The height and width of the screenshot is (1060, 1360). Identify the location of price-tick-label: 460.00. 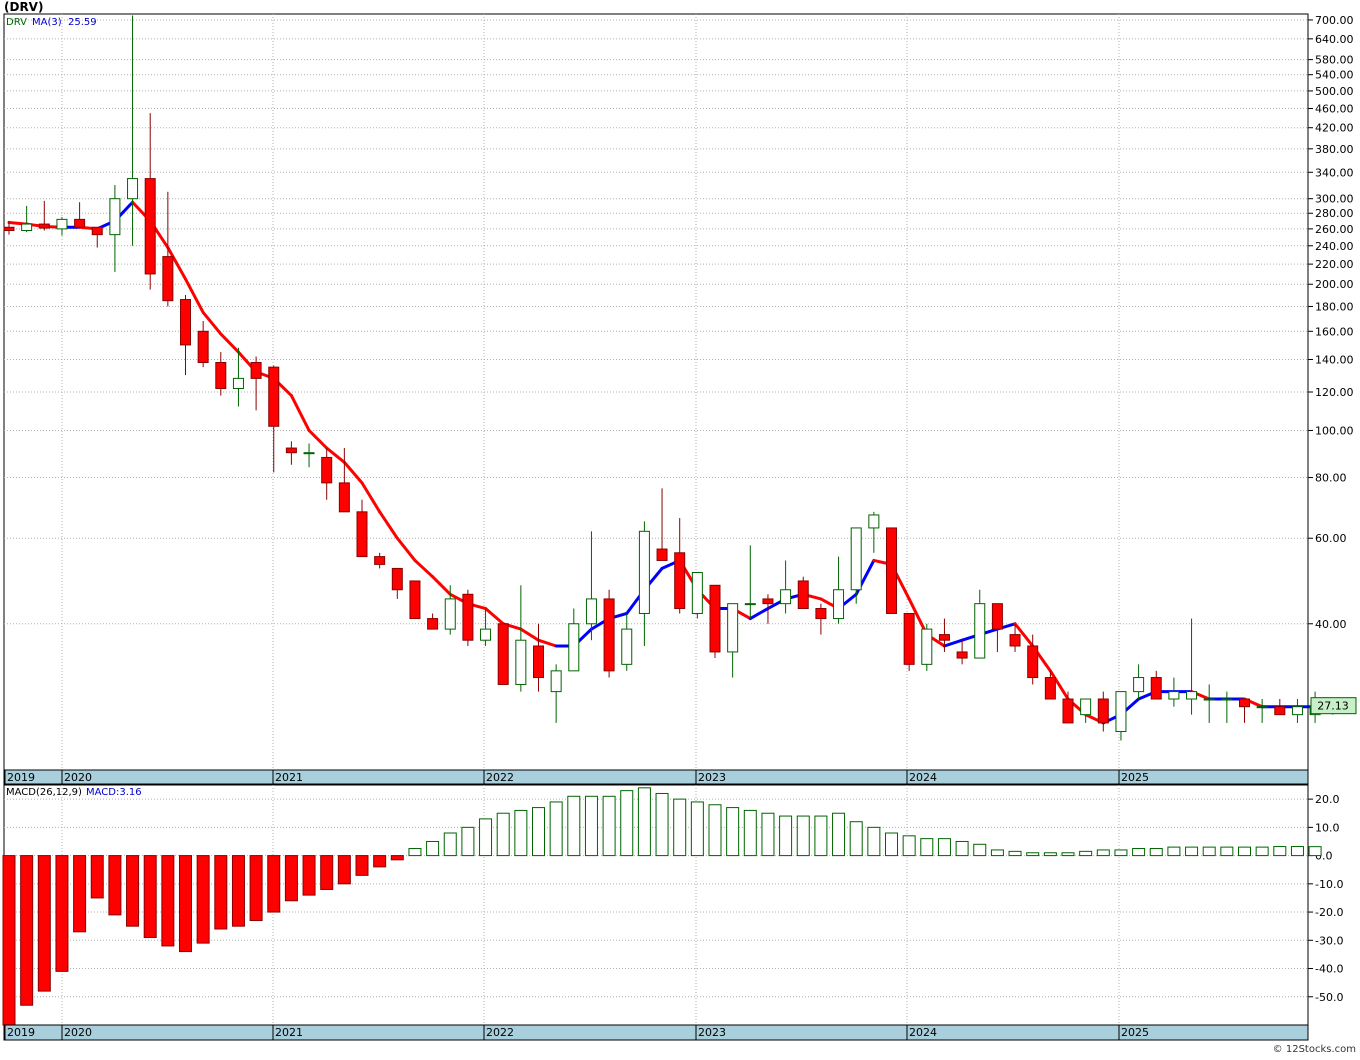
(1334, 109).